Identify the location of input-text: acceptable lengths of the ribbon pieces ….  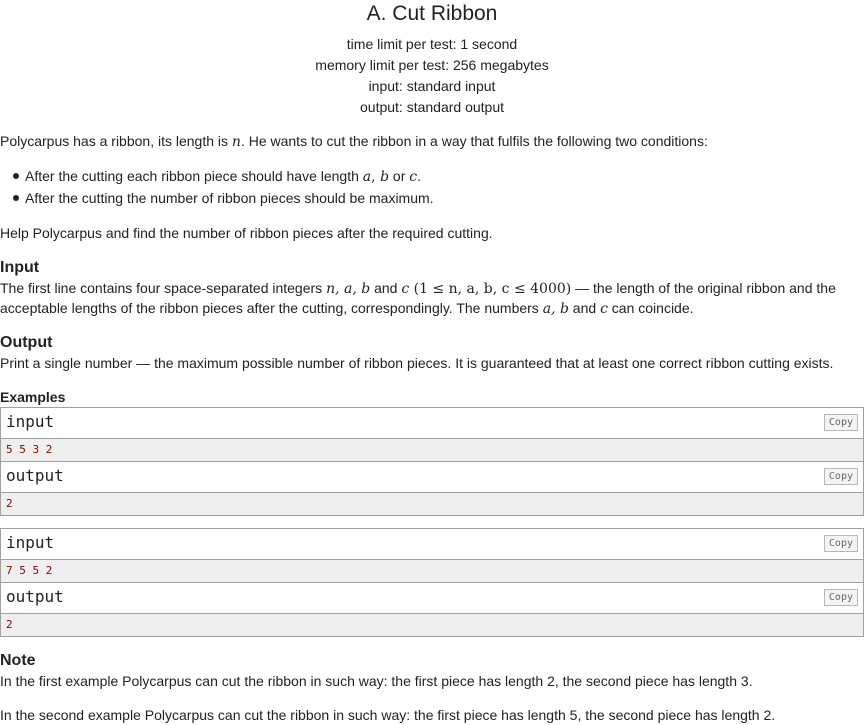
(271, 308).